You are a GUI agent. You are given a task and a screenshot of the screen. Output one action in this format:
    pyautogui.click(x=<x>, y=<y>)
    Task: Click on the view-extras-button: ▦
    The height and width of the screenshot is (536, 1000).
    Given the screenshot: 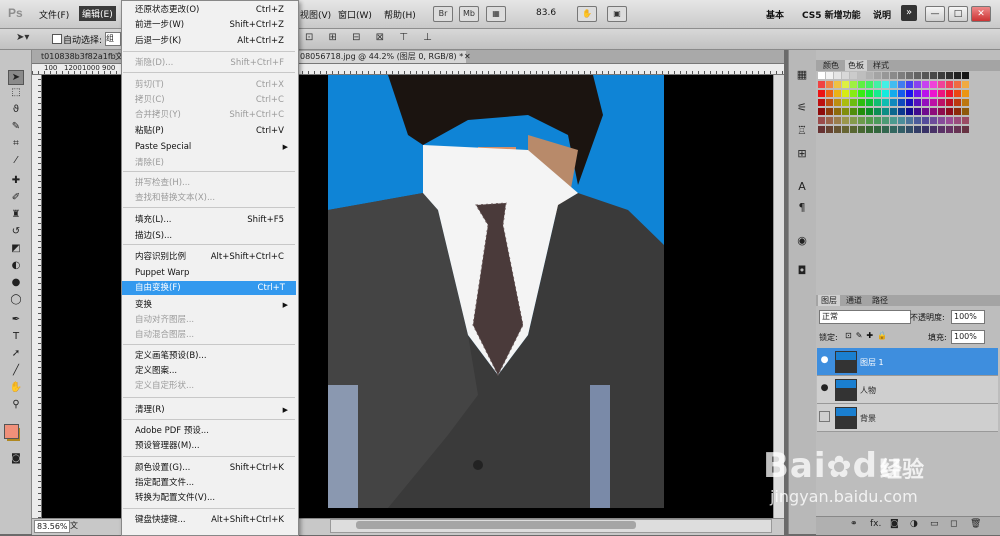 What is the action you would take?
    pyautogui.click(x=496, y=14)
    